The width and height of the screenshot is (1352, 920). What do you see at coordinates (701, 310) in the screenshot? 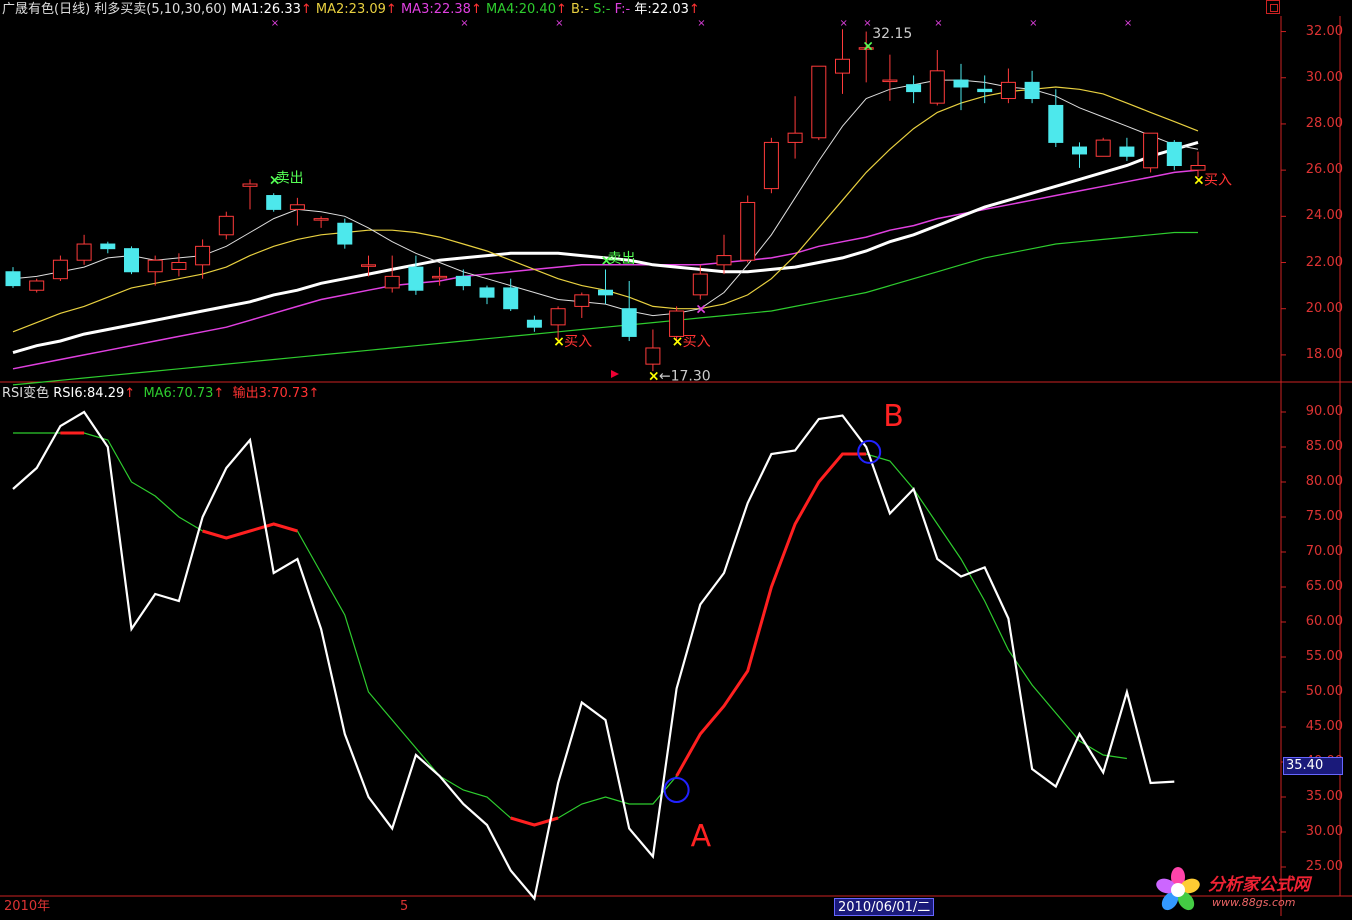
I see `magenta-signal-icon: ×` at bounding box center [701, 310].